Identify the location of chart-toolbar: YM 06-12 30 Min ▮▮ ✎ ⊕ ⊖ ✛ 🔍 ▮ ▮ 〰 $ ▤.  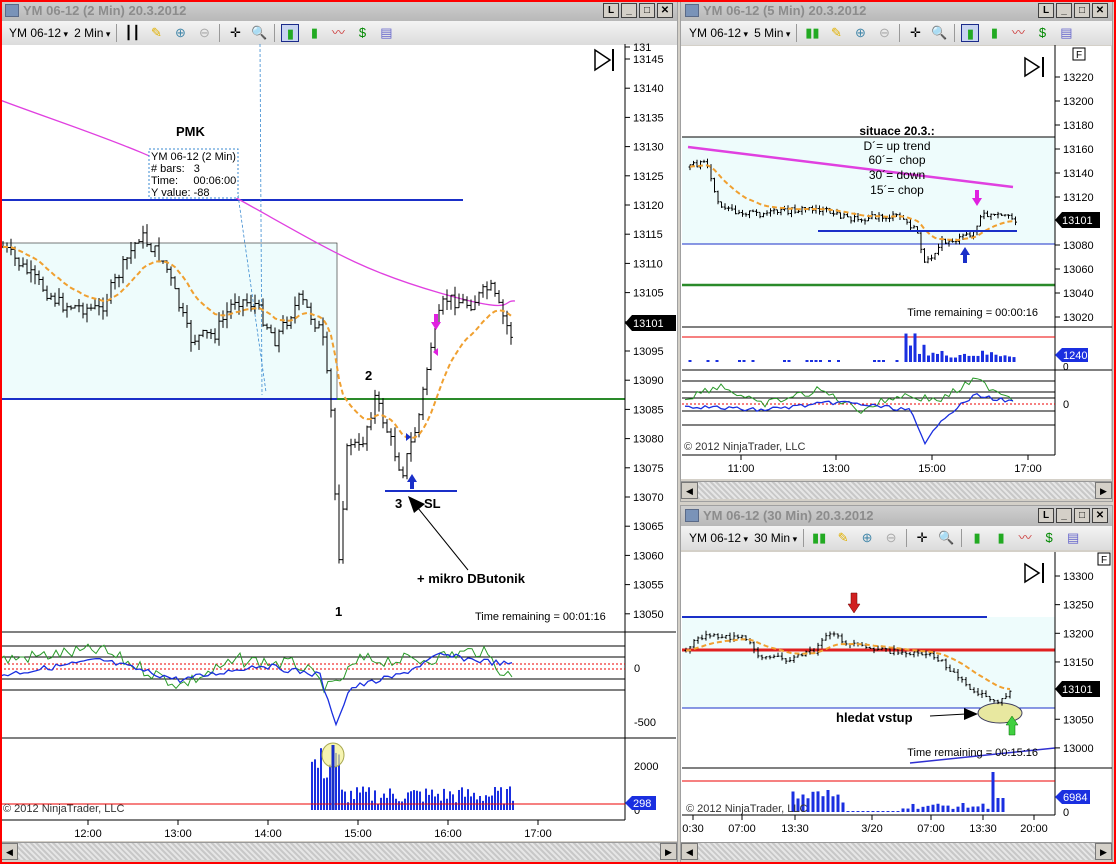
(896, 538).